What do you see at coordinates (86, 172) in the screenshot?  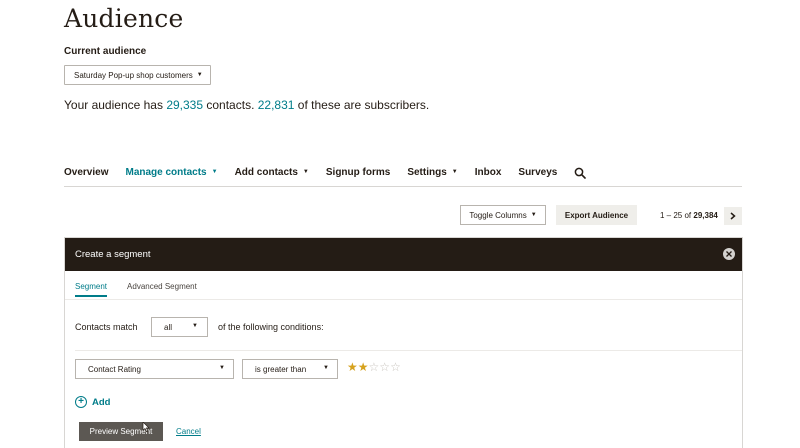 I see `nav-overview-label: Overview` at bounding box center [86, 172].